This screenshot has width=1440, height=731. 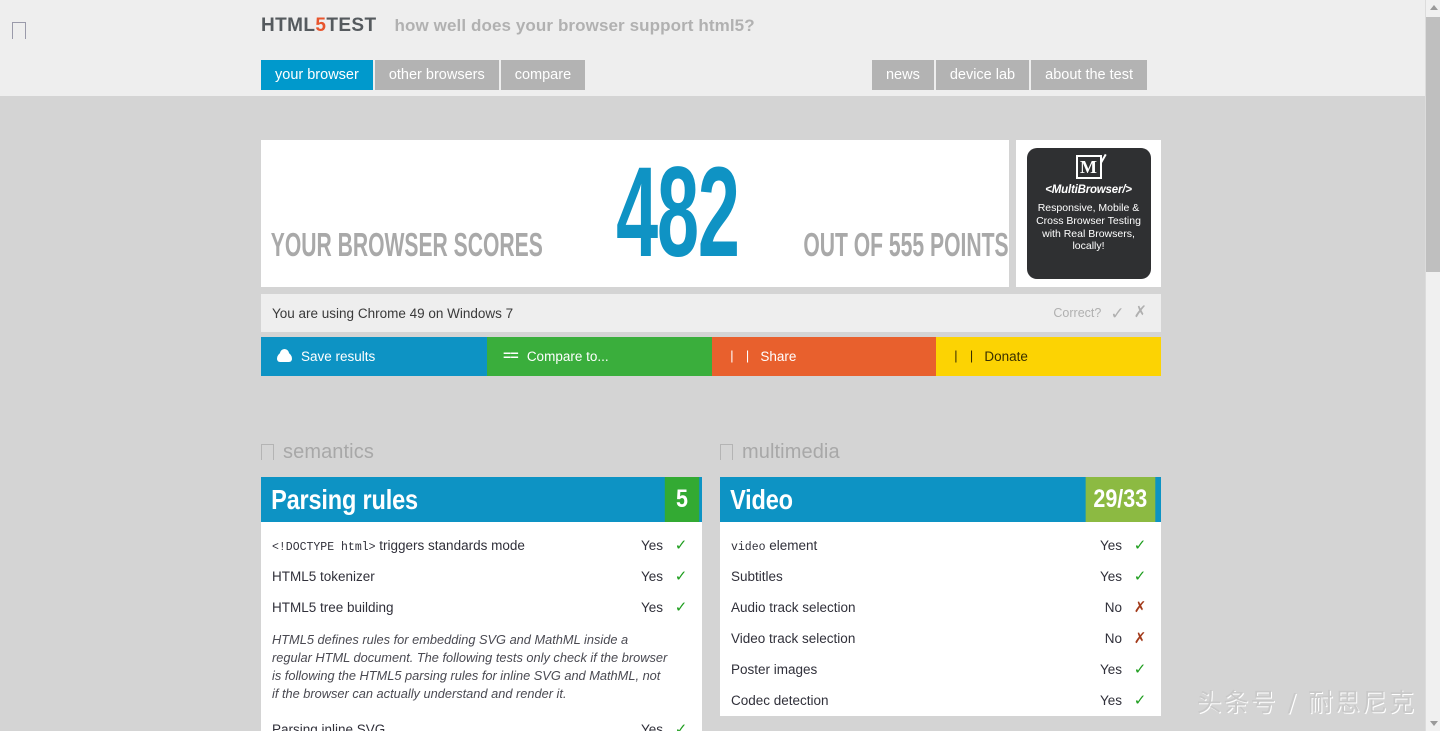 What do you see at coordinates (436, 75) in the screenshot?
I see `nav-tab-other-browsers: other browsers` at bounding box center [436, 75].